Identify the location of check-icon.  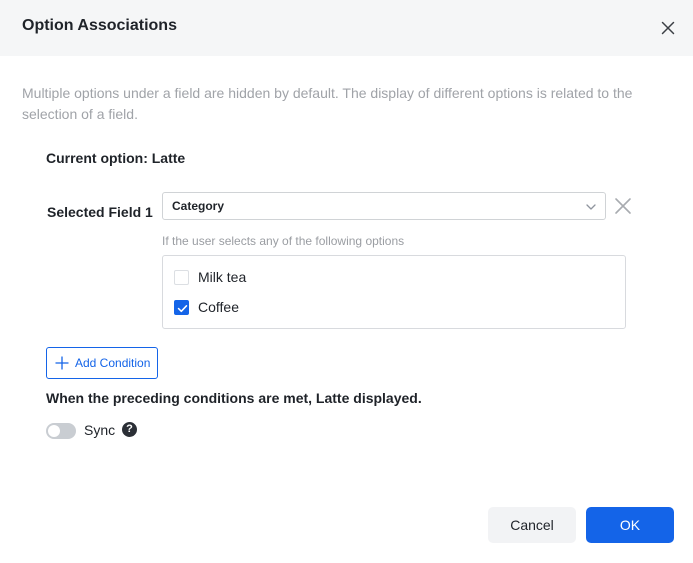
(182, 308).